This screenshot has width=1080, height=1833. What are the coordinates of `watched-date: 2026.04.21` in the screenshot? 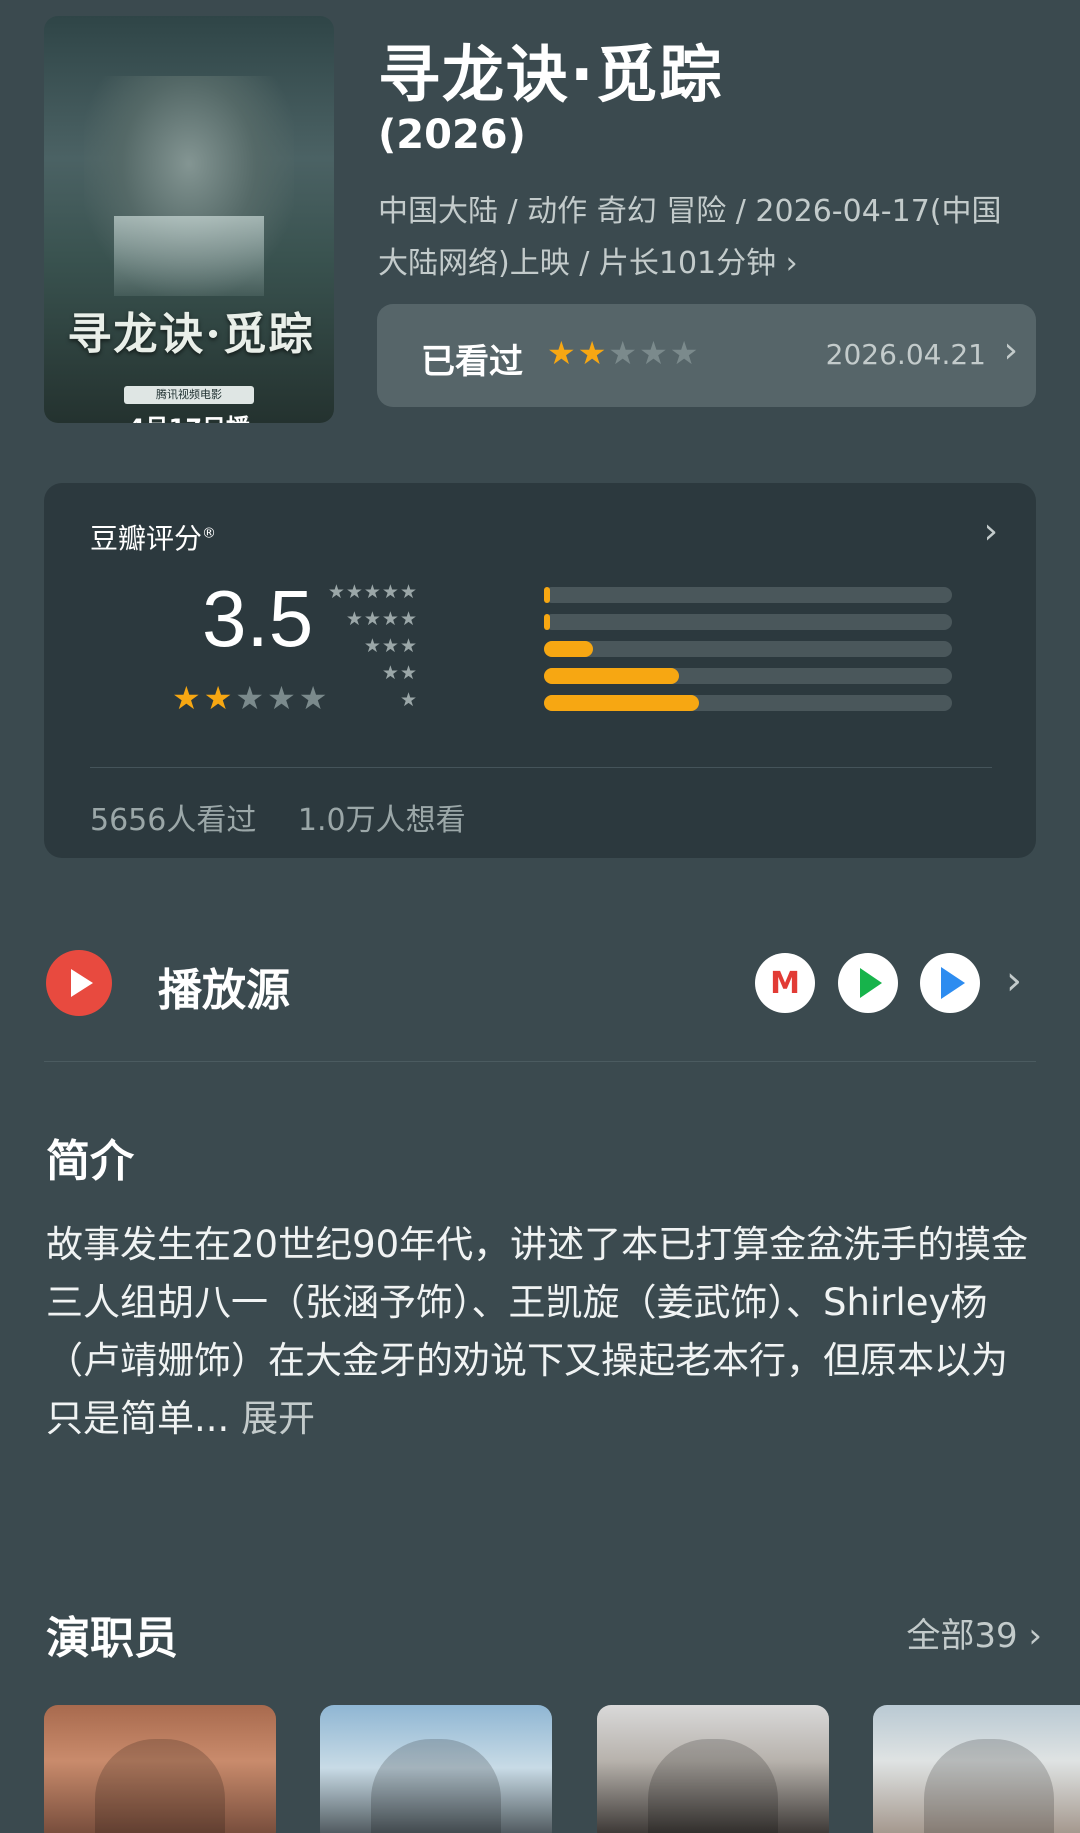 It's located at (905, 354).